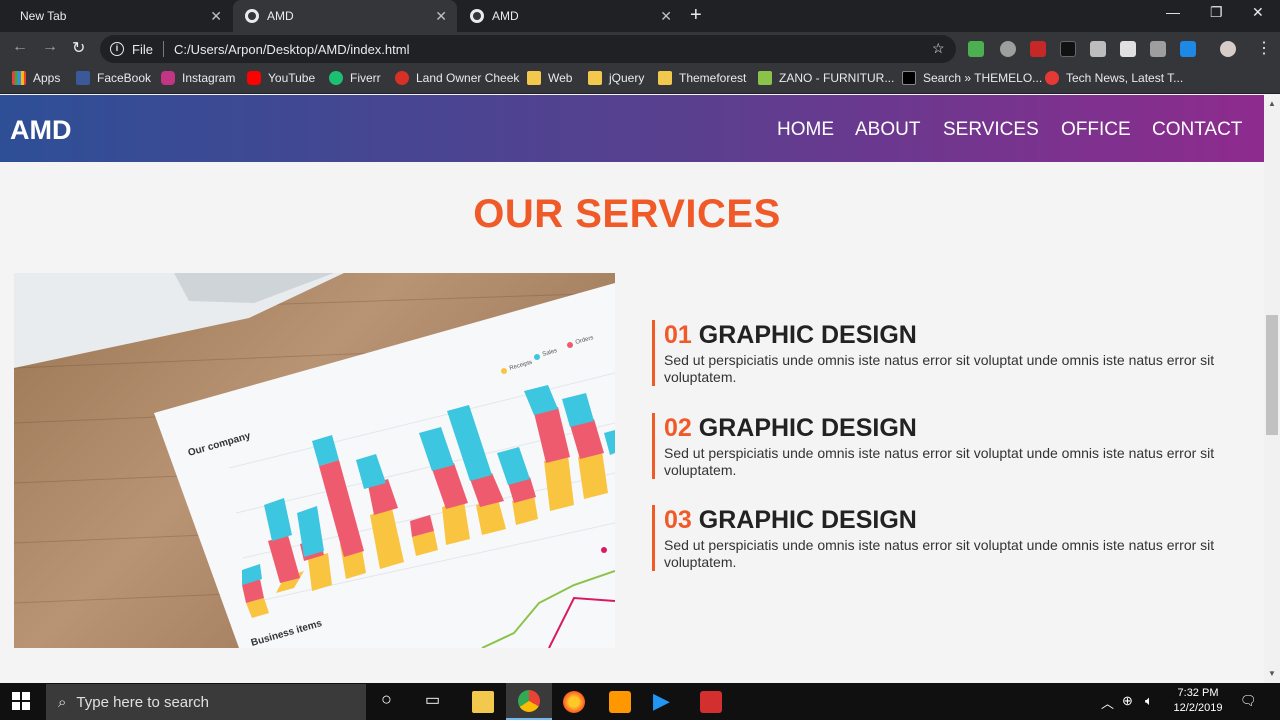 The width and height of the screenshot is (1280, 720). Describe the element at coordinates (254, 78) in the screenshot. I see `youtube-icon` at that location.